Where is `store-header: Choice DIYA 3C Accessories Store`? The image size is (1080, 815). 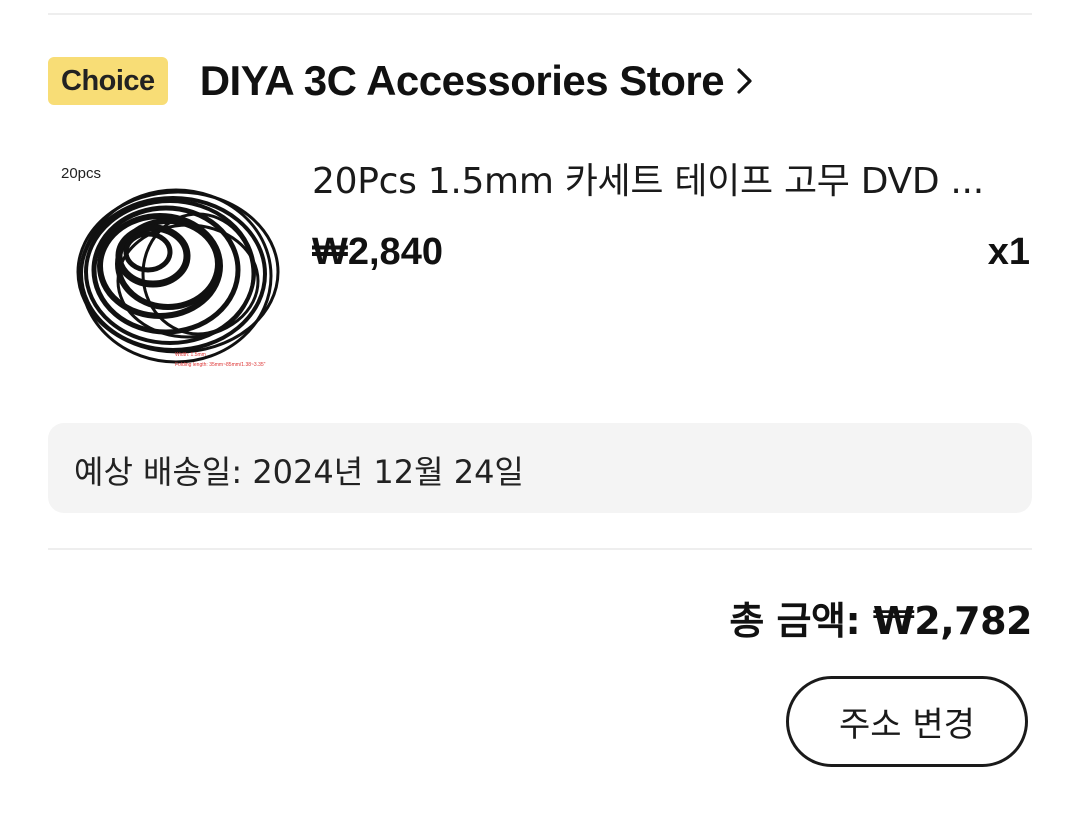 store-header: Choice DIYA 3C Accessories Store is located at coordinates (402, 81).